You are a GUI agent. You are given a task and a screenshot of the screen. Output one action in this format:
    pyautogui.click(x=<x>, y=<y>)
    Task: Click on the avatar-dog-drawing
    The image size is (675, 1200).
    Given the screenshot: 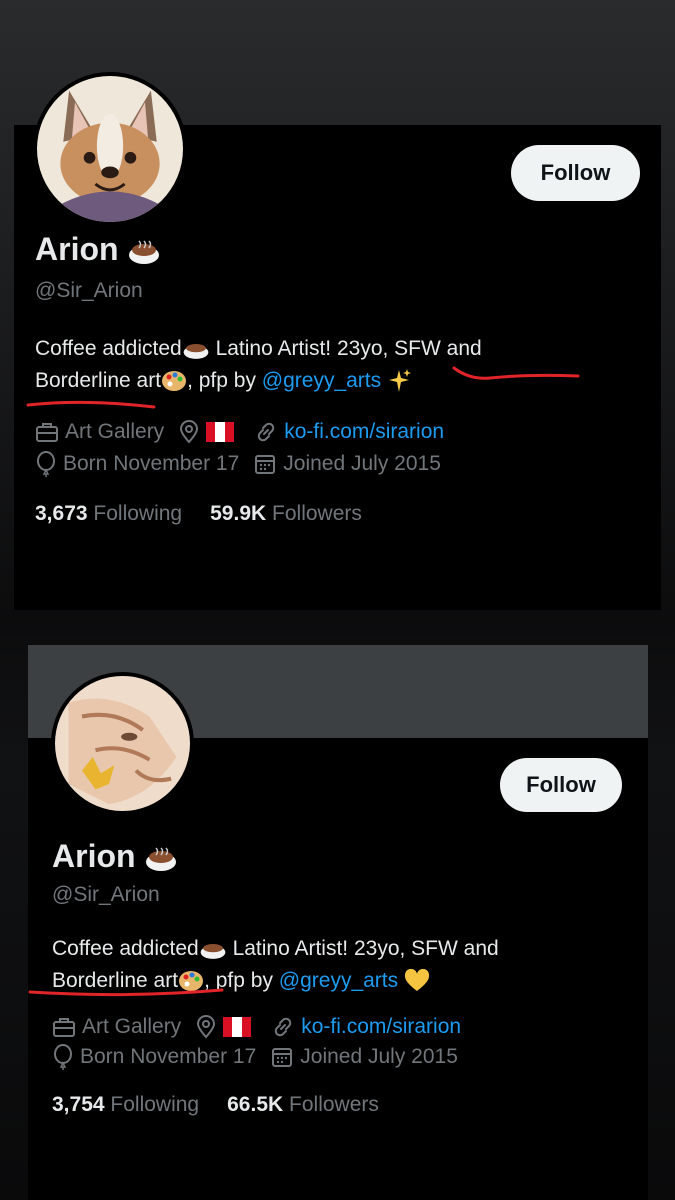 What is the action you would take?
    pyautogui.click(x=110, y=149)
    